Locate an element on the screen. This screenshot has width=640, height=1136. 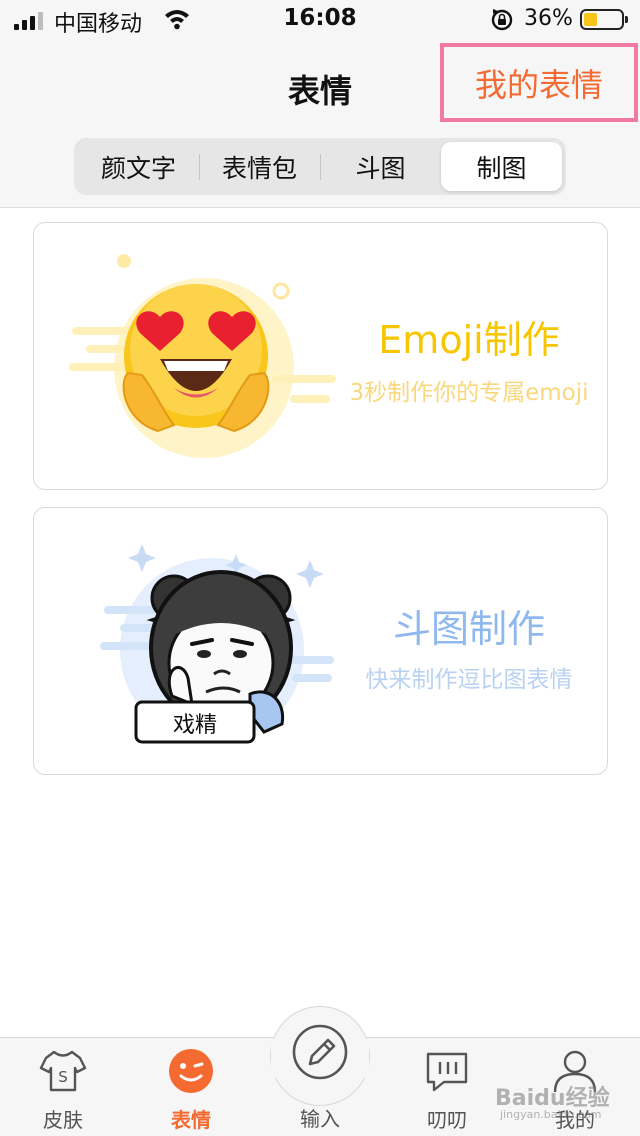
carrier-name: 中国移动 is located at coordinates (98, 24).